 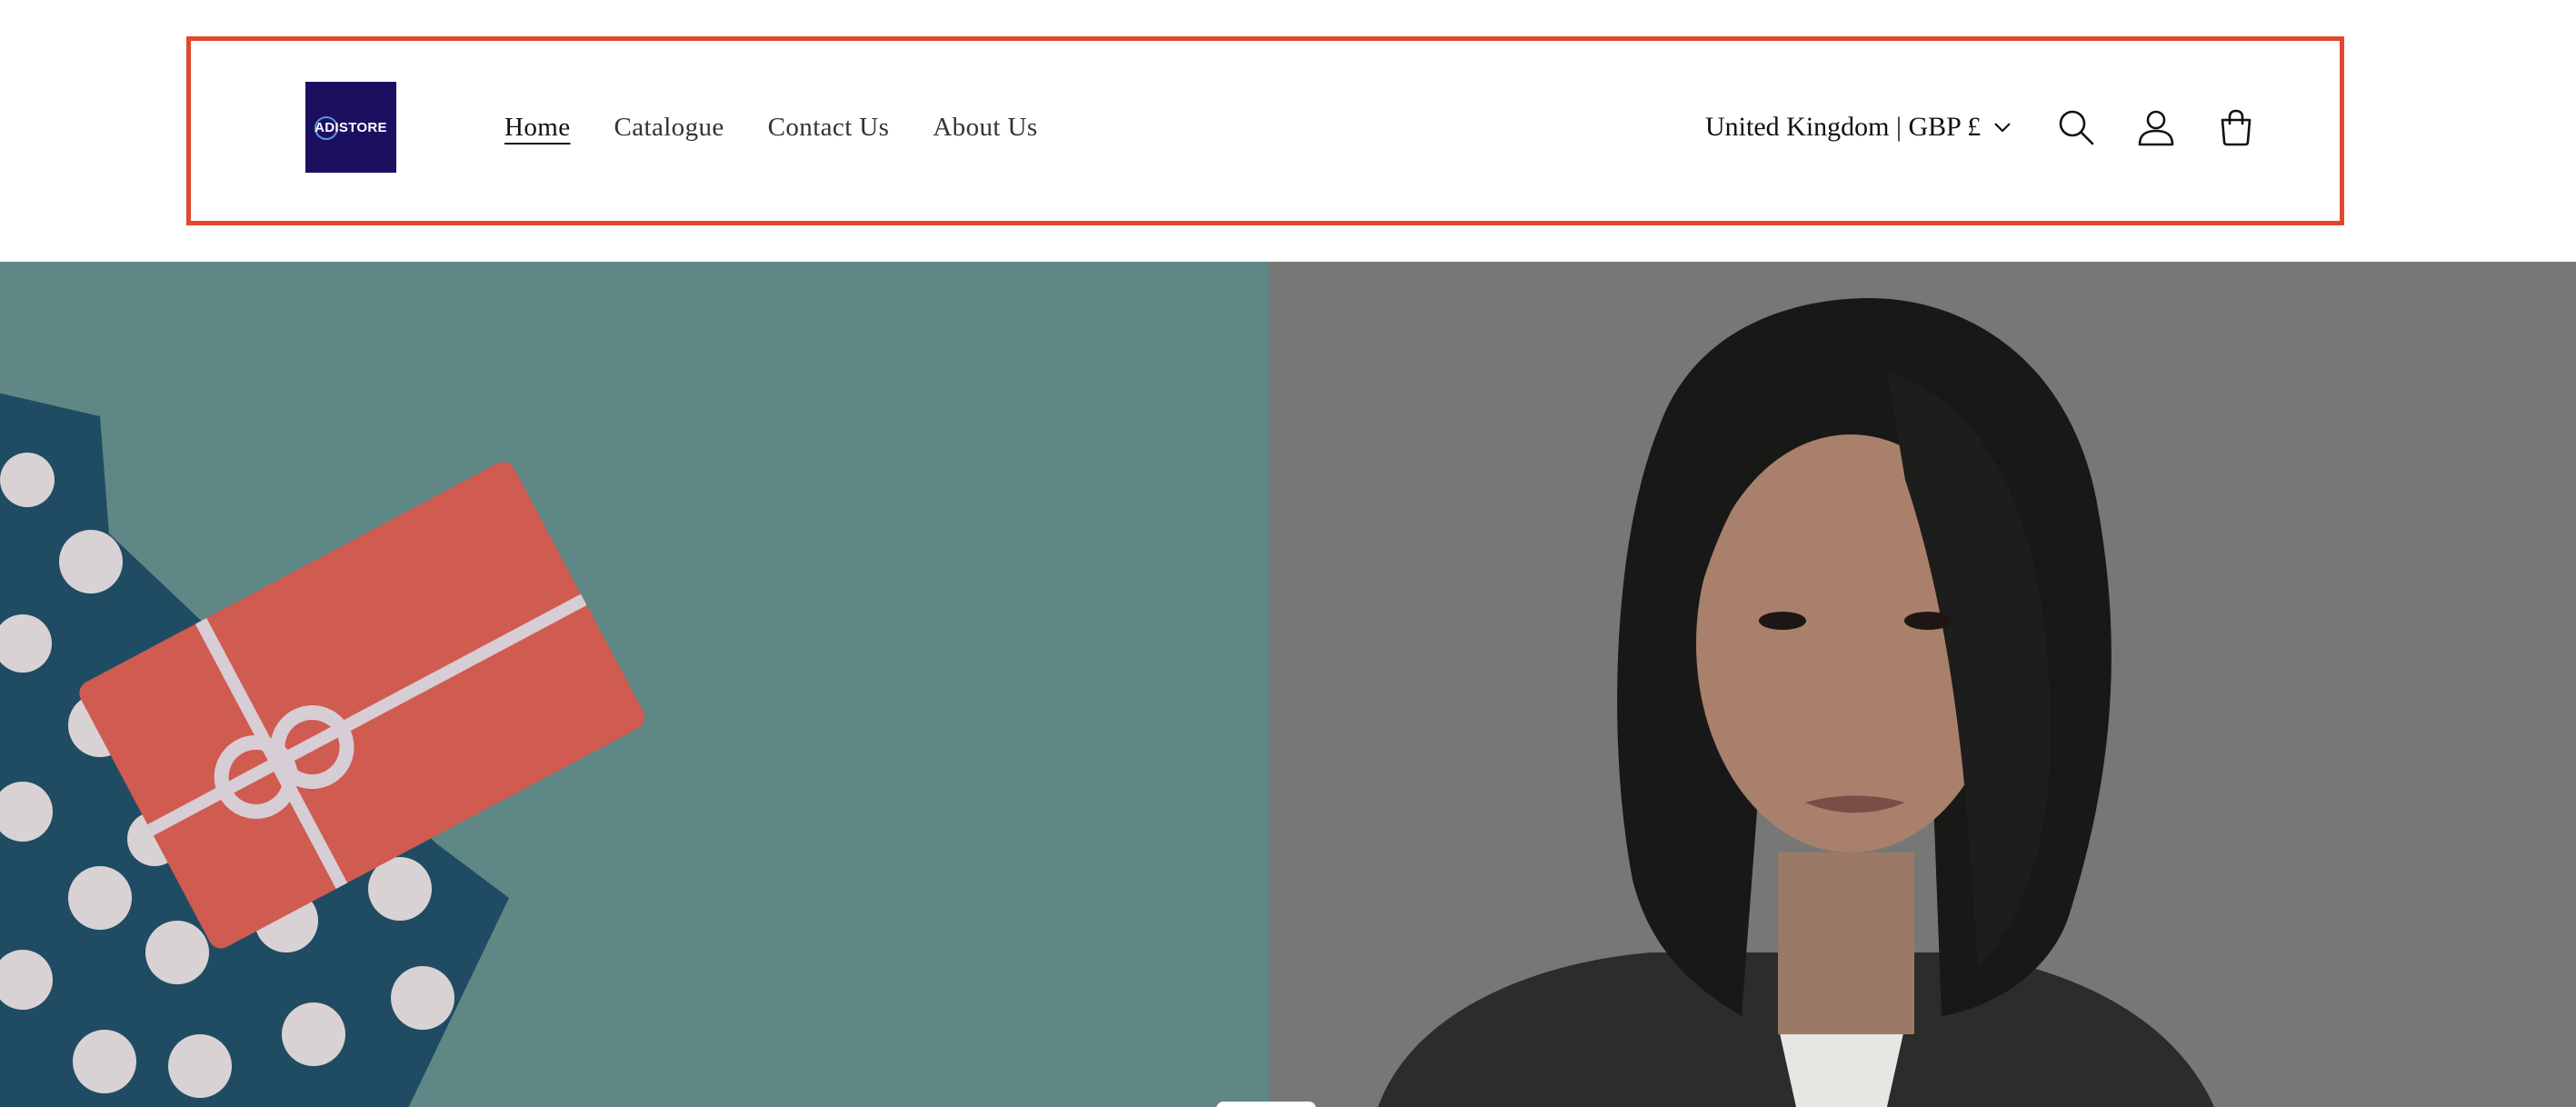 What do you see at coordinates (829, 127) in the screenshot?
I see `nav-contact-us: Contact Us` at bounding box center [829, 127].